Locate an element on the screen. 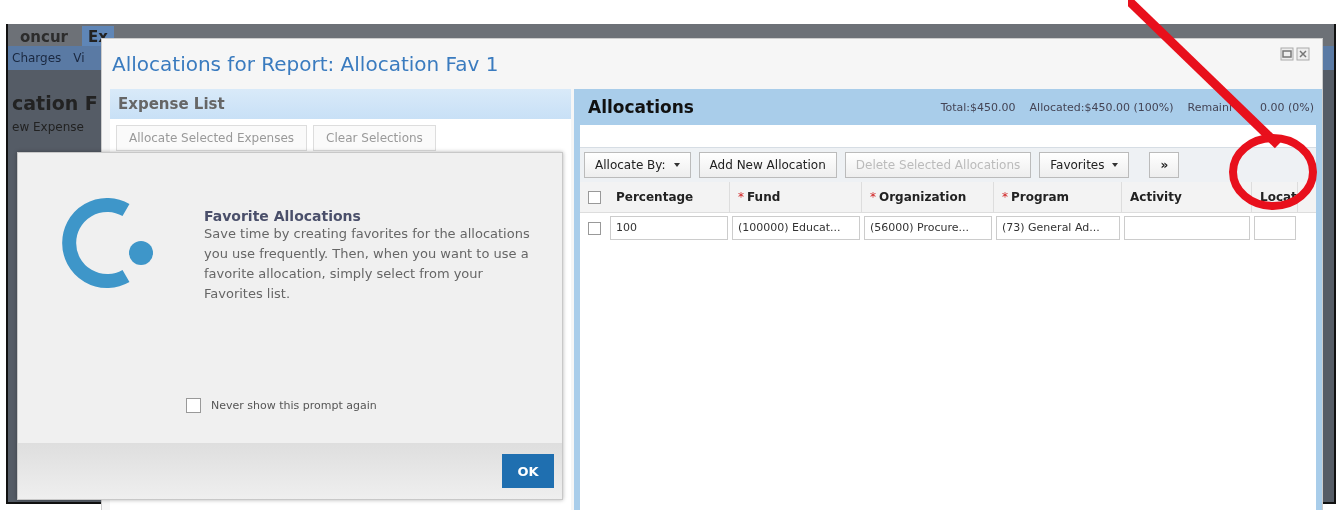  panel-title: Allocations is located at coordinates (641, 107).